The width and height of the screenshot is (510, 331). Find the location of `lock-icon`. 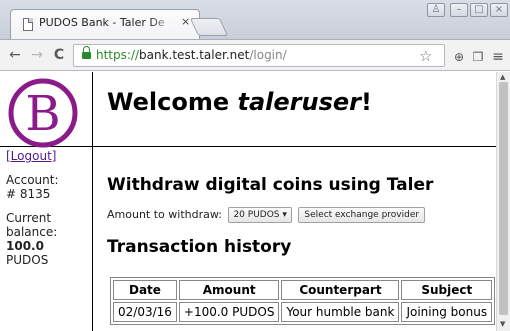

lock-icon is located at coordinates (86, 53).